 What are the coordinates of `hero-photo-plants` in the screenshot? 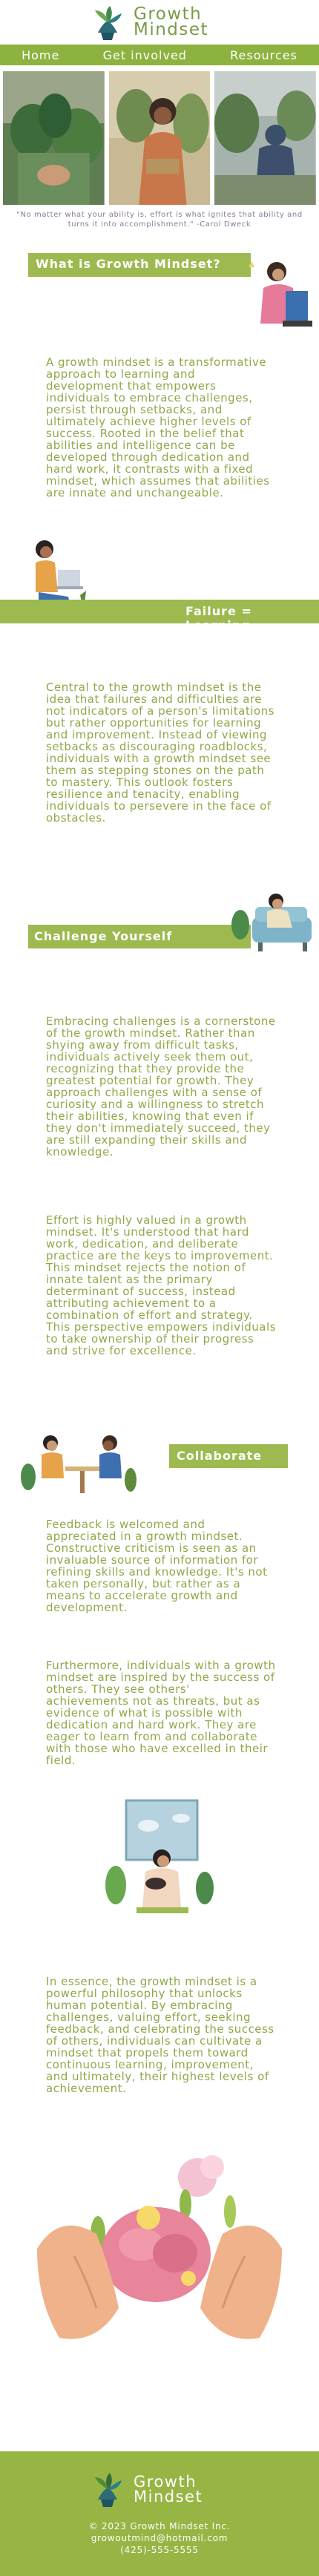 It's located at (54, 138).